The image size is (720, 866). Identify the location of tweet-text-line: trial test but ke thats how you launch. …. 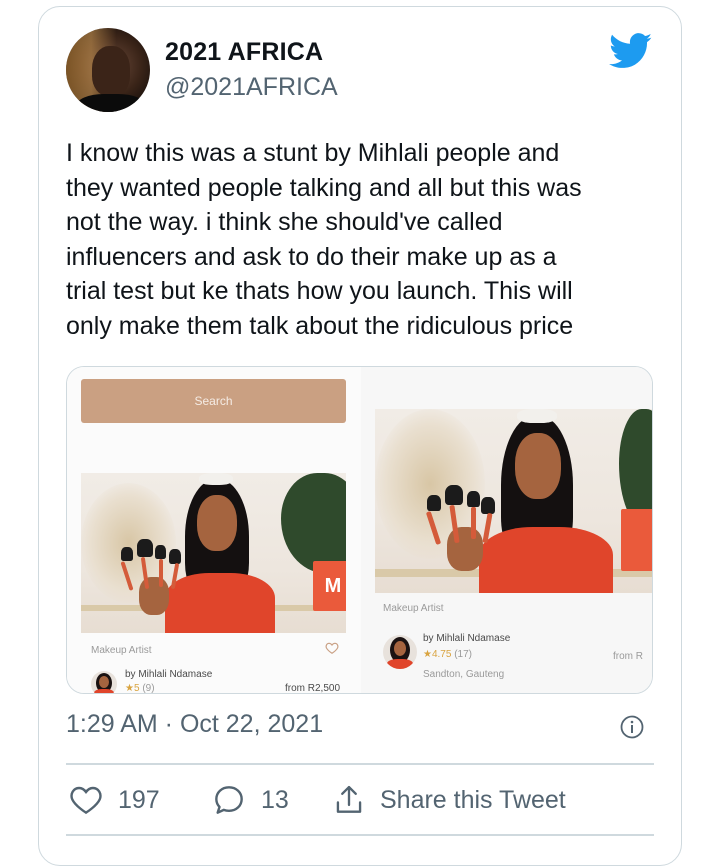
(319, 291).